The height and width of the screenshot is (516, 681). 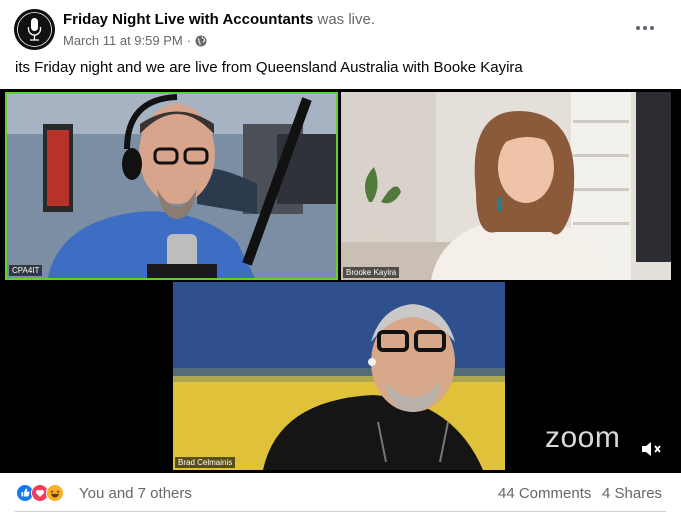 I want to click on globe-icon, so click(x=201, y=41).